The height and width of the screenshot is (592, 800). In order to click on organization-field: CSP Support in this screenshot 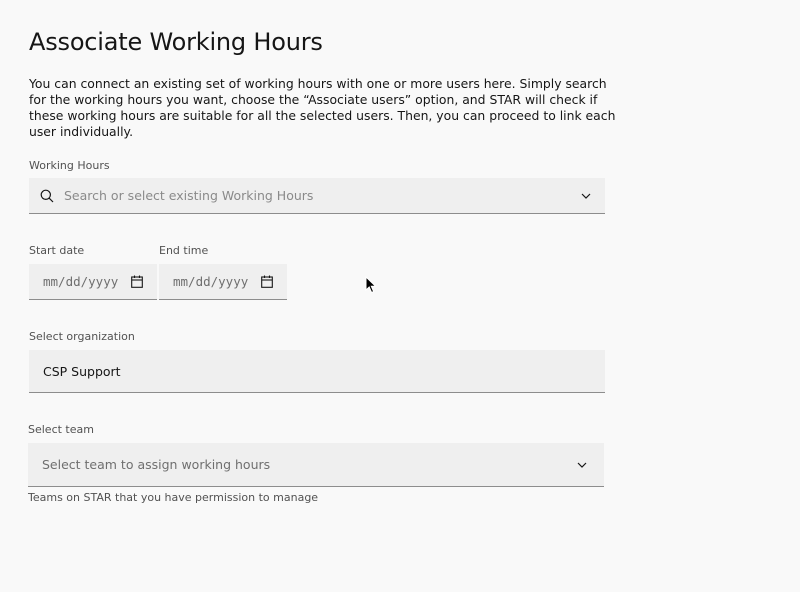, I will do `click(317, 371)`.